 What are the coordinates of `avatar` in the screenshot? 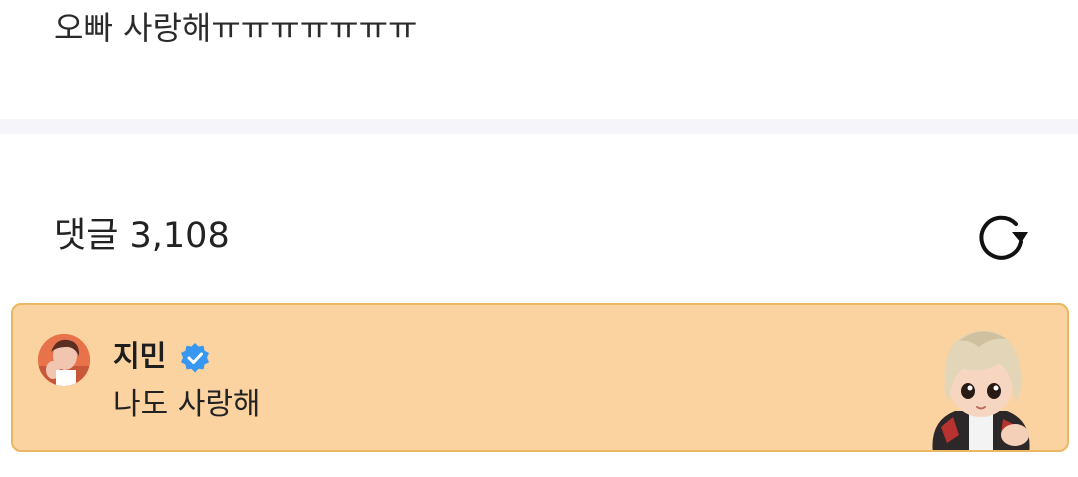 It's located at (64, 360).